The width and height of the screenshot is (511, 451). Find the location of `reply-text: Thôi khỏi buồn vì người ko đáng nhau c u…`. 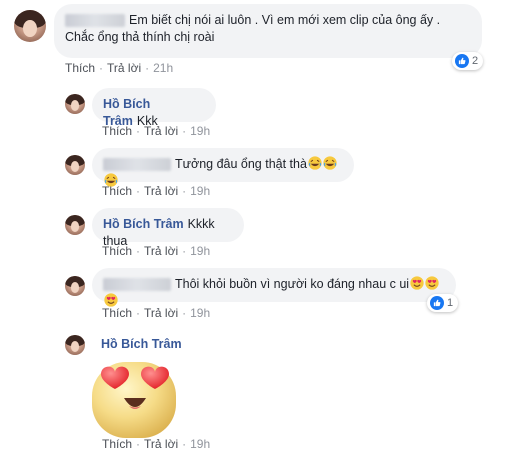

reply-text: Thôi khỏi buồn vì người ko đáng nhau c u… is located at coordinates (292, 284).